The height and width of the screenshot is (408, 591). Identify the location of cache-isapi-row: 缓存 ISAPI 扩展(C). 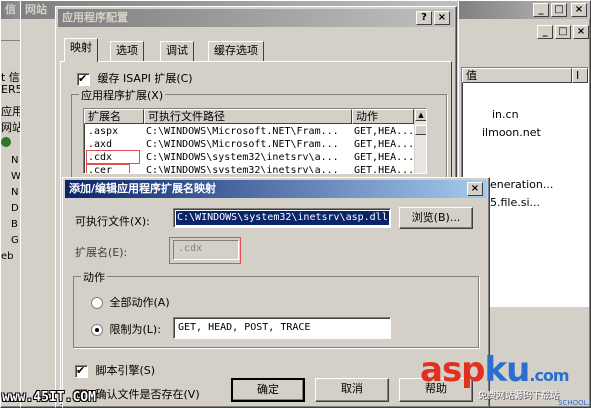
(135, 78).